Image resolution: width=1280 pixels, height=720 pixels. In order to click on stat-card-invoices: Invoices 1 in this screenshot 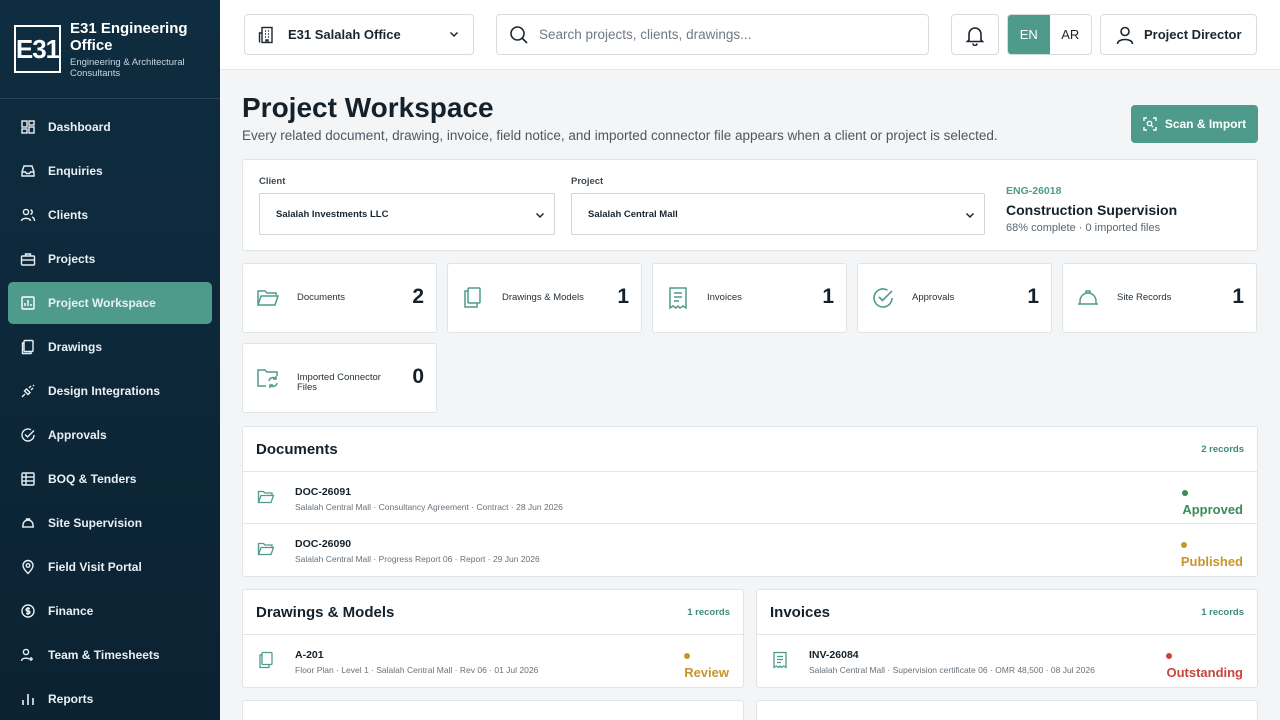, I will do `click(749, 298)`.